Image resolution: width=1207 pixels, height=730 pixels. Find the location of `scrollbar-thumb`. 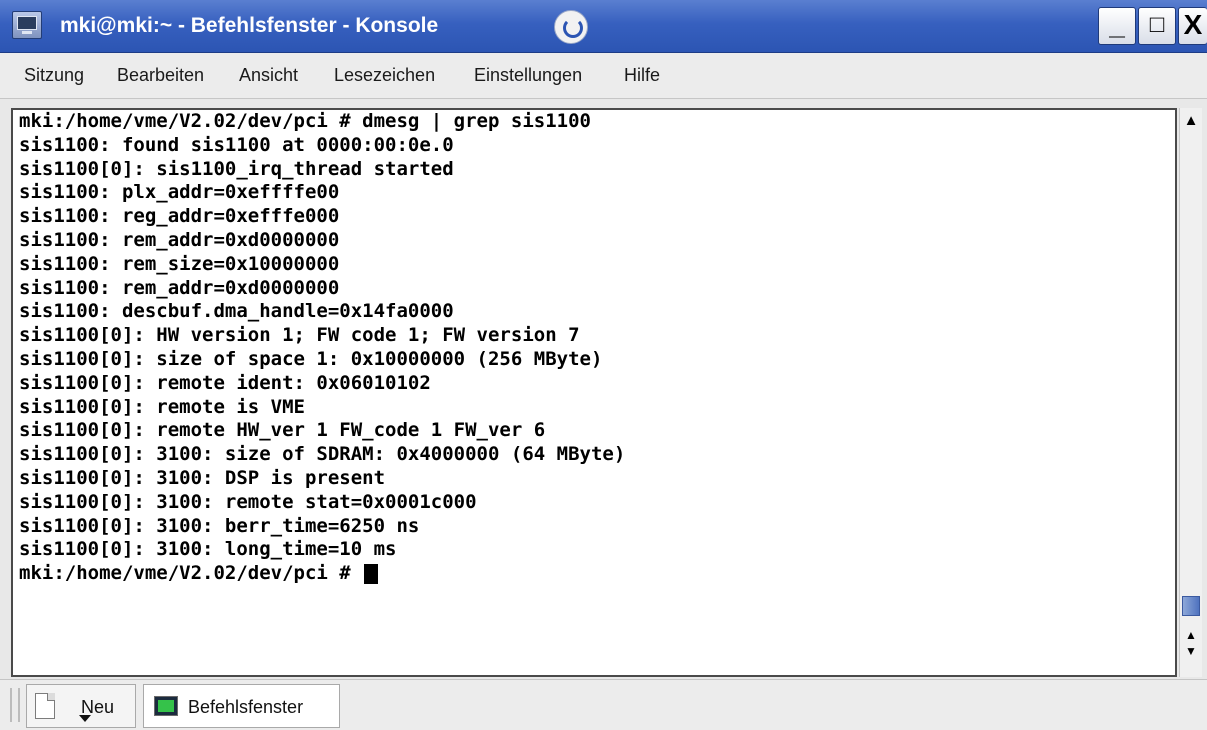

scrollbar-thumb is located at coordinates (1191, 606).